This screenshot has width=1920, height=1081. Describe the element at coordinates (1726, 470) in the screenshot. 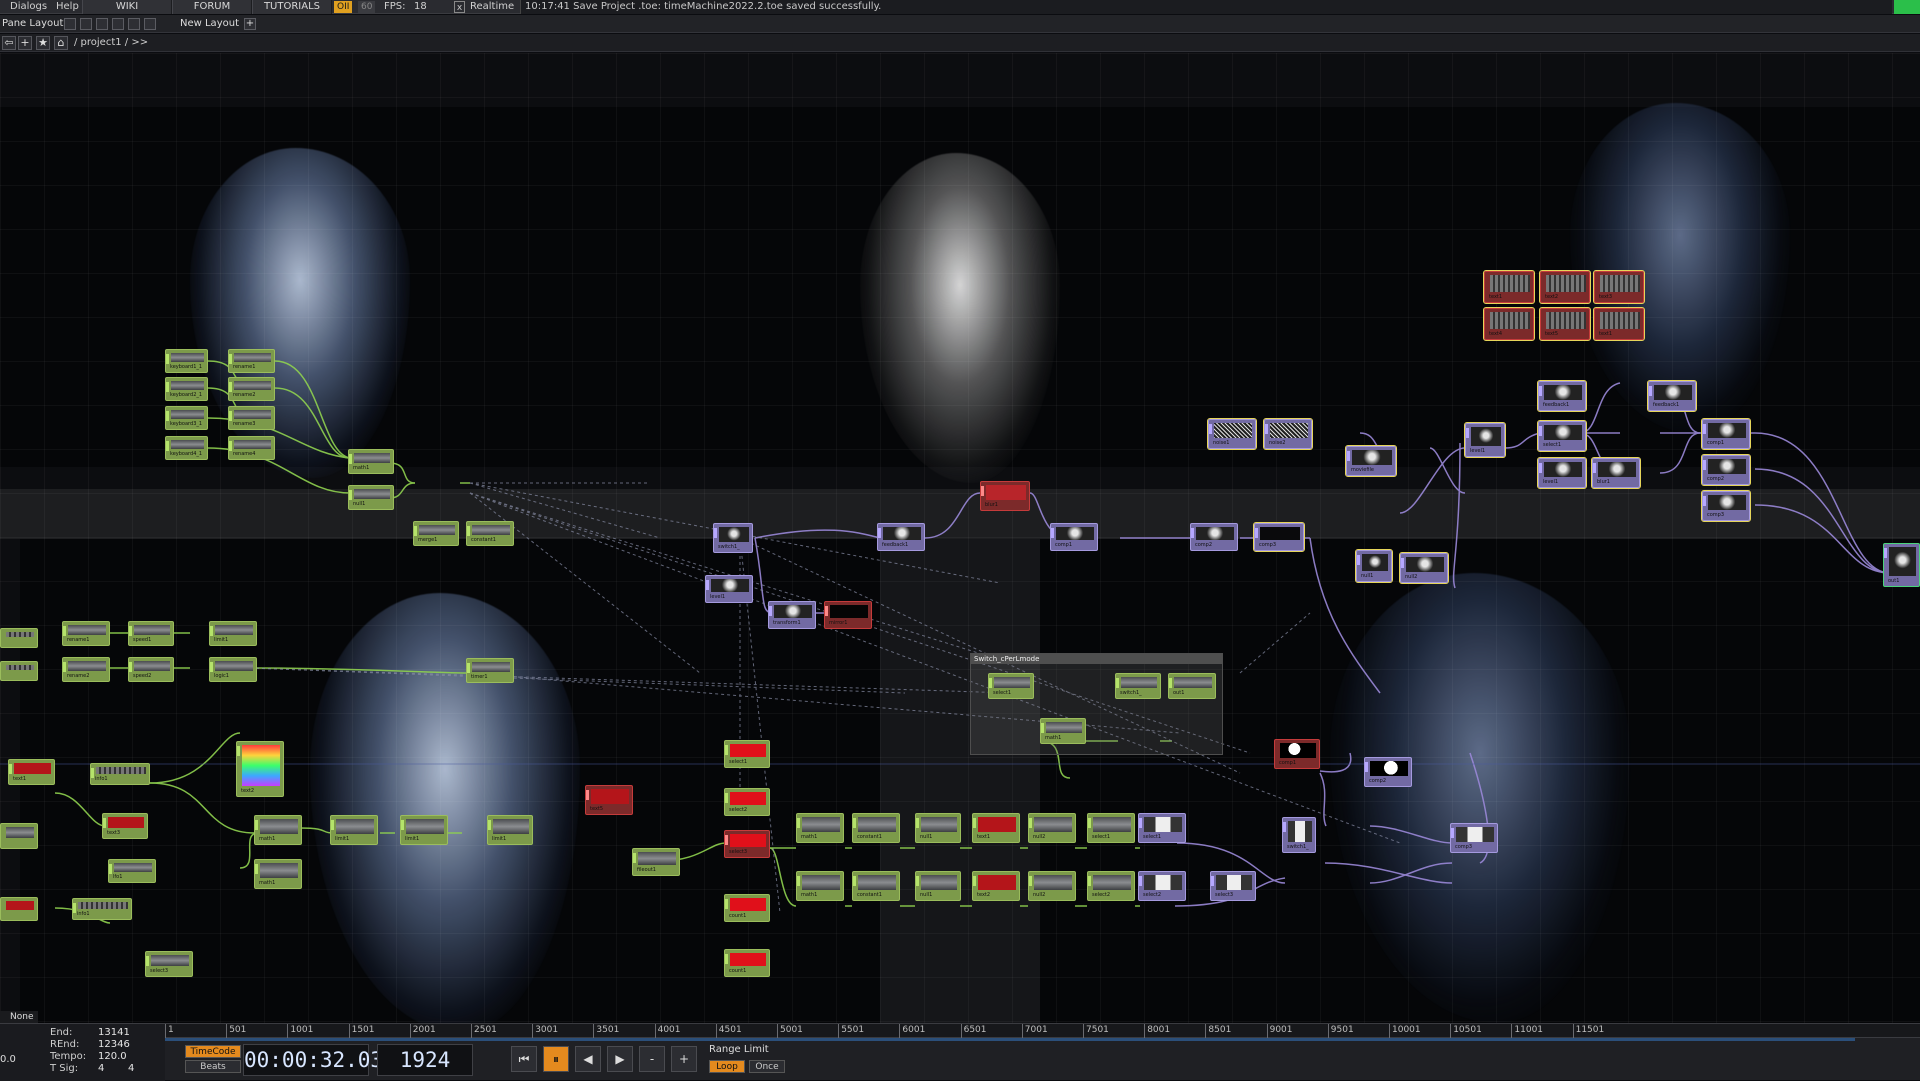

I see `comp5-top-node: comp2` at that location.